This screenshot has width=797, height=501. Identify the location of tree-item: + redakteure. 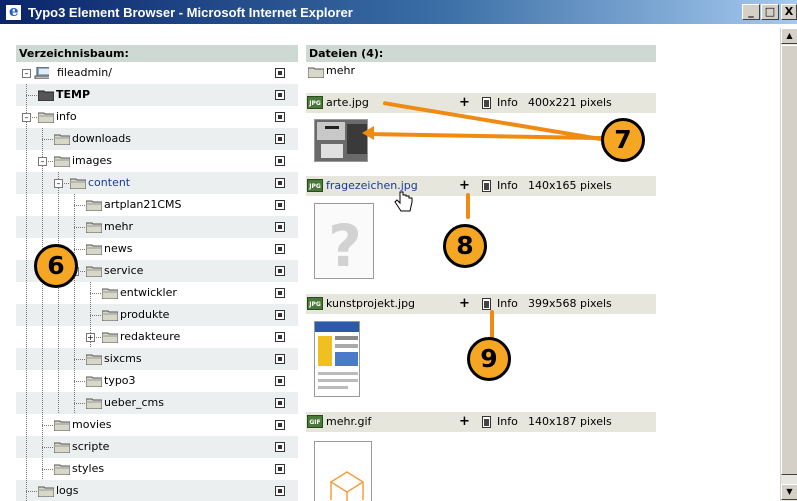
(157, 337).